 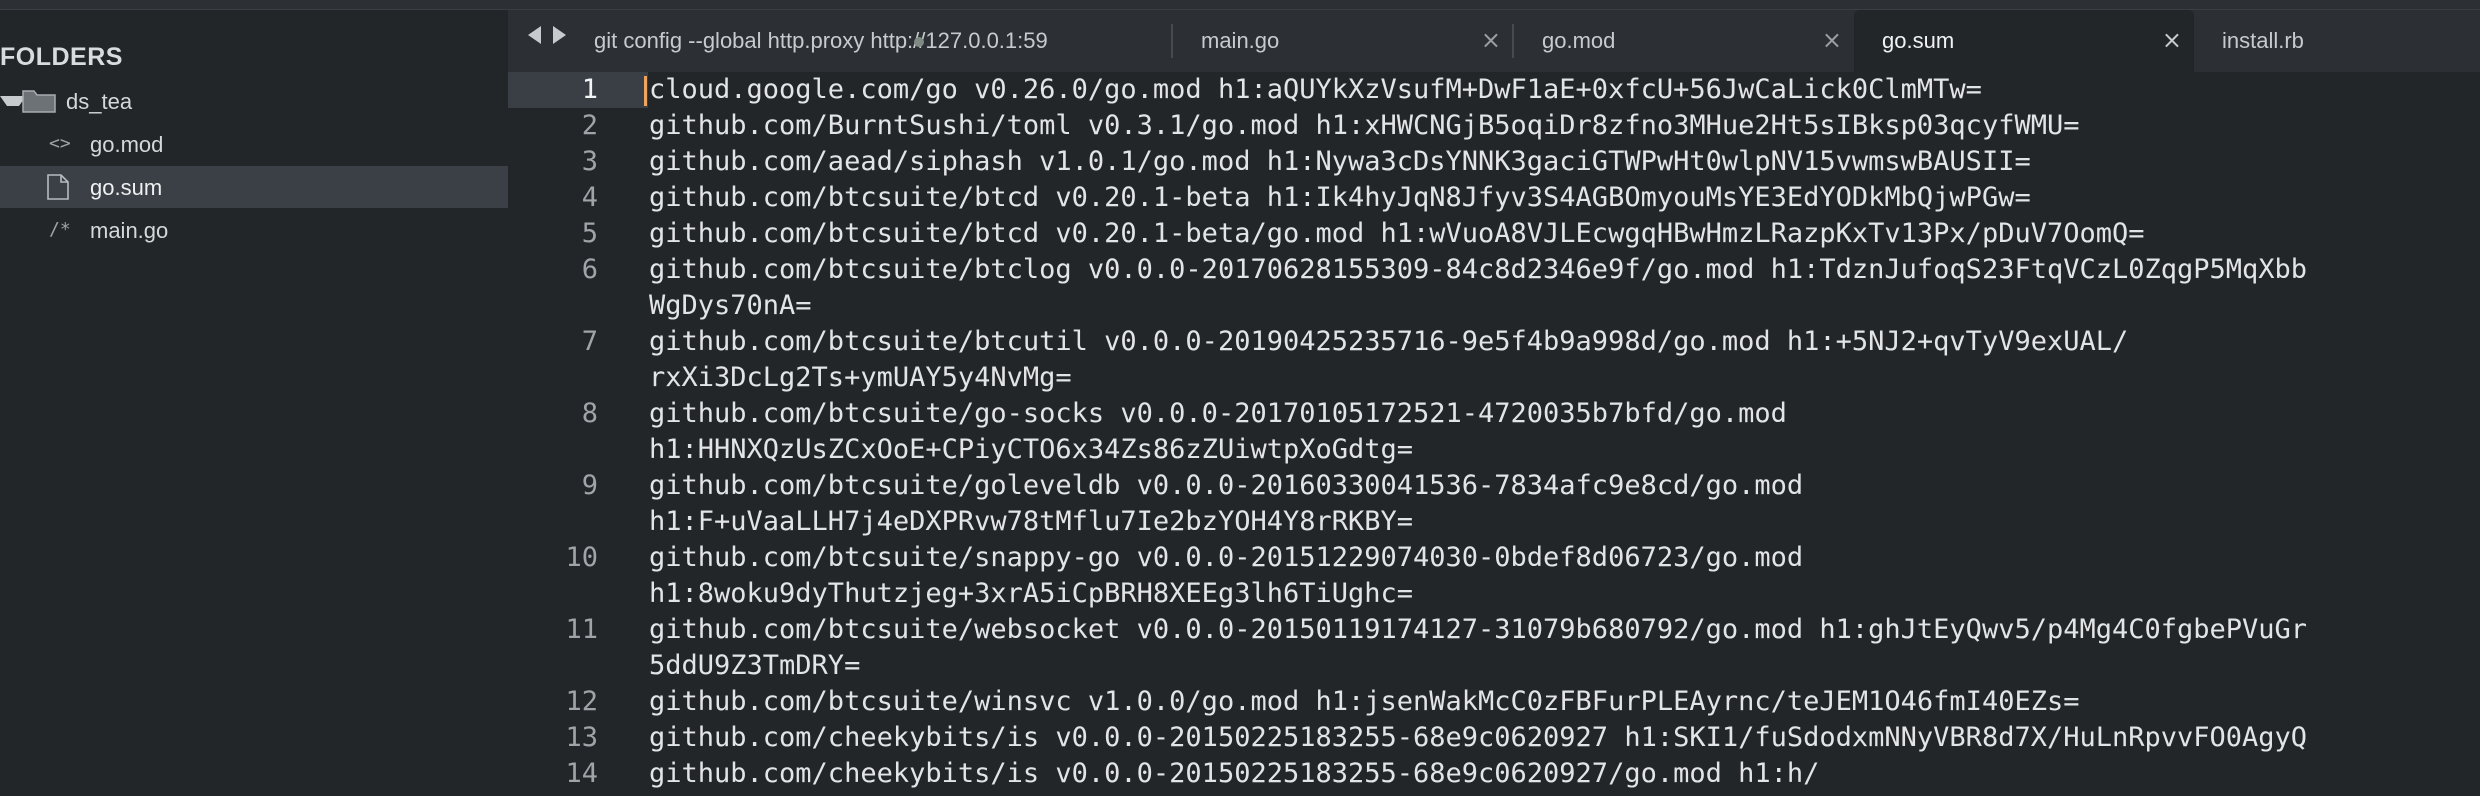 I want to click on tab-label: main.go, so click(x=1240, y=40).